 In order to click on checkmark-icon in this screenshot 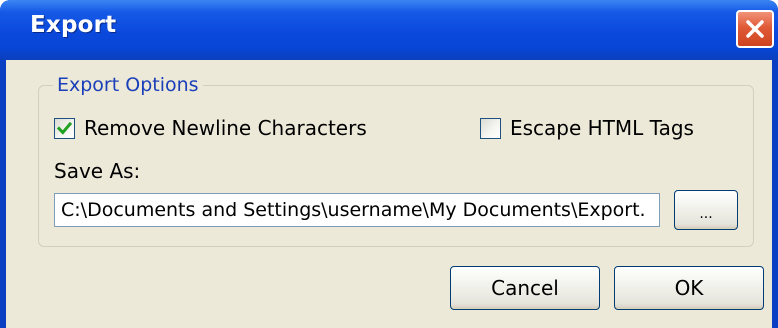, I will do `click(64, 128)`.